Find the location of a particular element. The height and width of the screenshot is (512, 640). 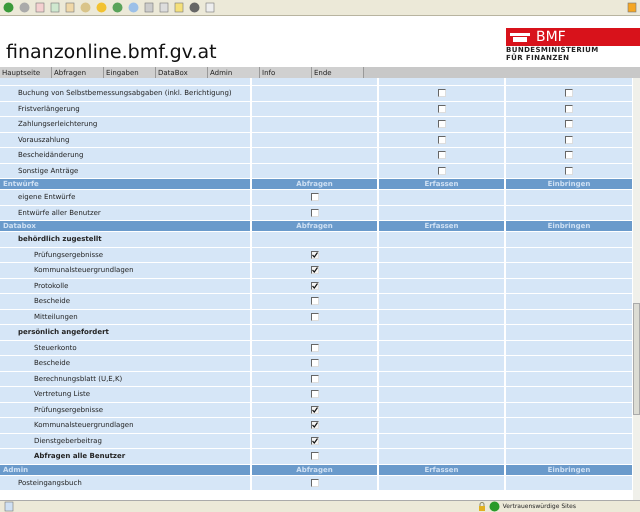

logo-mark: BMF is located at coordinates (551, 37).